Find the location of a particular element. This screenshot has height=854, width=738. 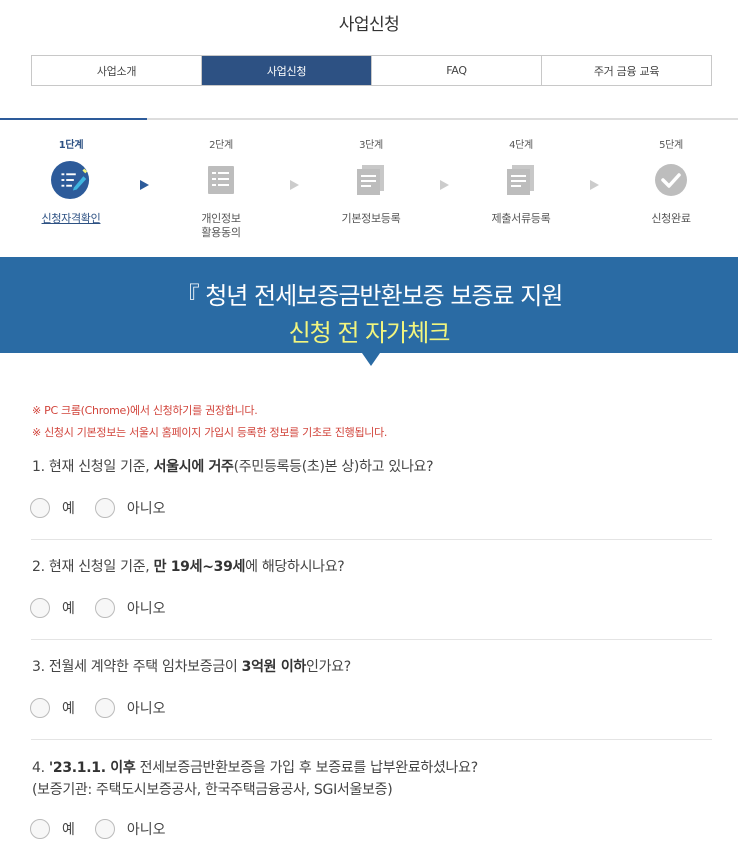

question-1-no: 아니오 is located at coordinates (130, 508).